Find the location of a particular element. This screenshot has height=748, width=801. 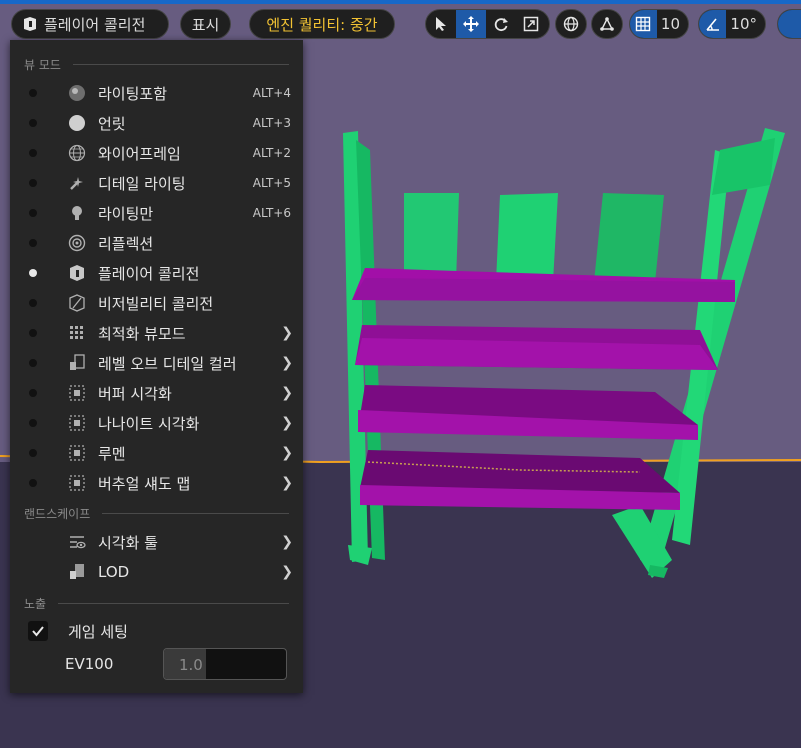

surface-snap-toggle is located at coordinates (607, 24).